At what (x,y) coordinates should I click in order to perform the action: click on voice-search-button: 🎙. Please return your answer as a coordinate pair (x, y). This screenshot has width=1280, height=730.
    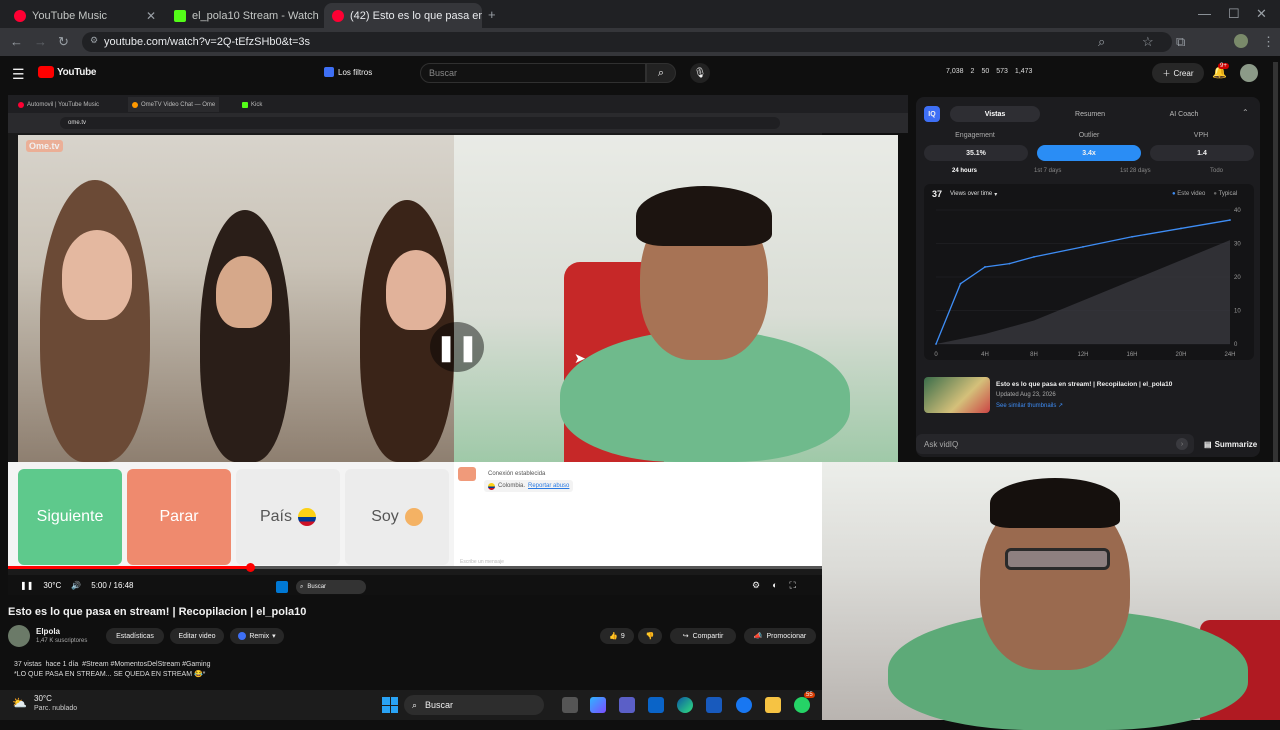
    Looking at the image, I should click on (700, 73).